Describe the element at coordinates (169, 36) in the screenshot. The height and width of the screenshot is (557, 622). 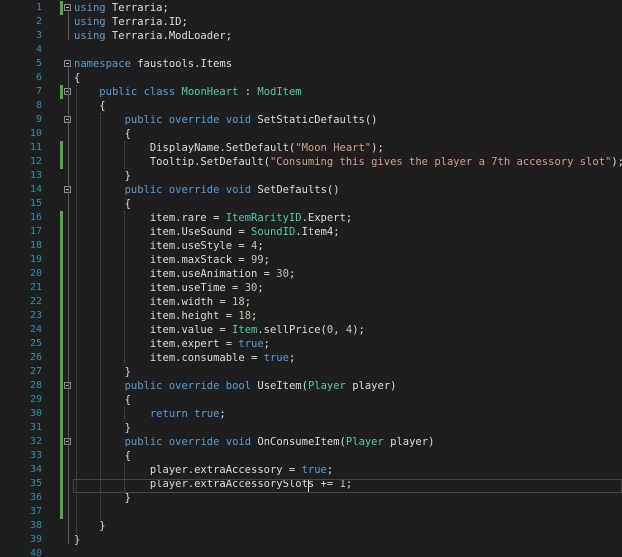
I see `code-token: Terraria.ModLoader;` at that location.